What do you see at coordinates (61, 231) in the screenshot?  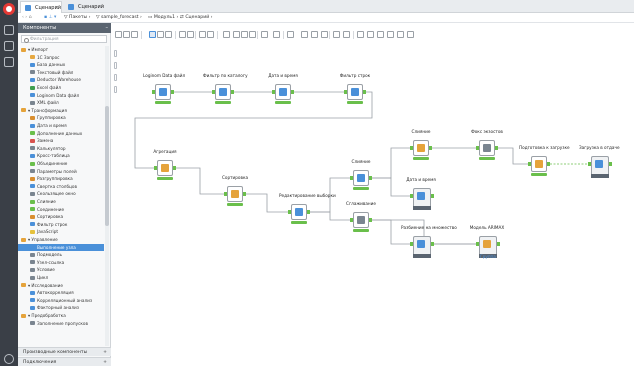 I see `tree-item: JavaScript` at bounding box center [61, 231].